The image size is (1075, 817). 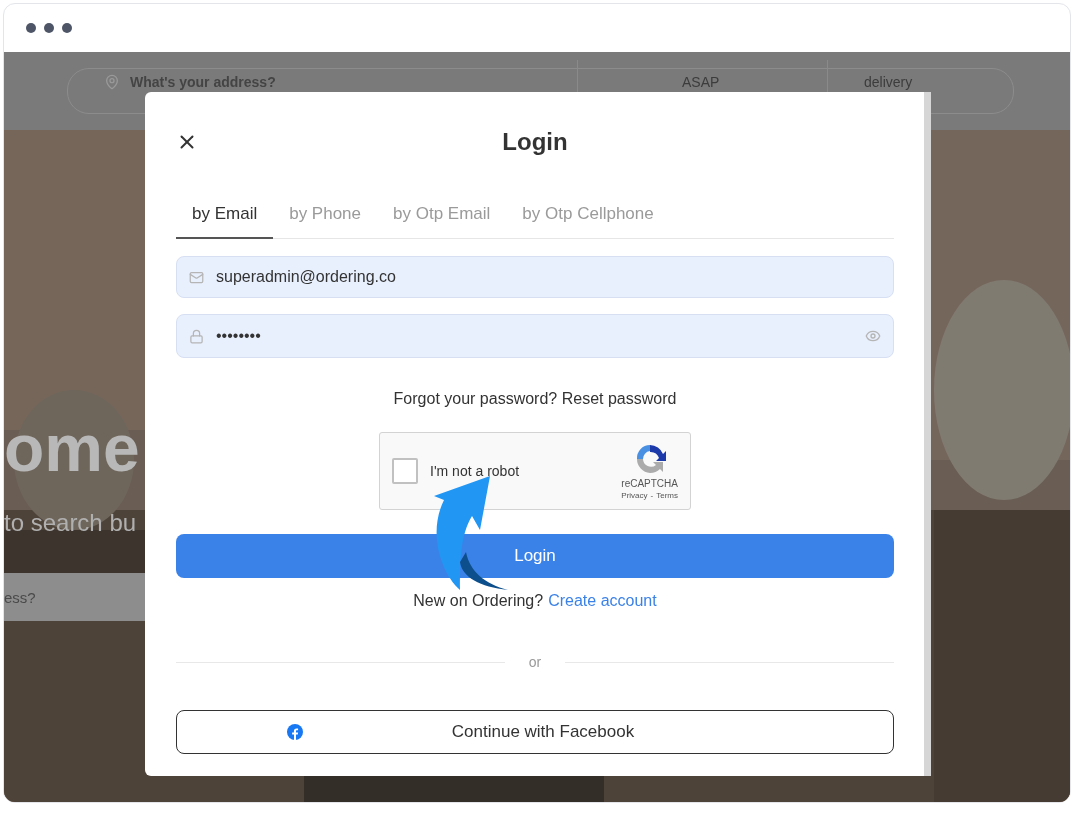 I want to click on lock-icon, so click(x=196, y=336).